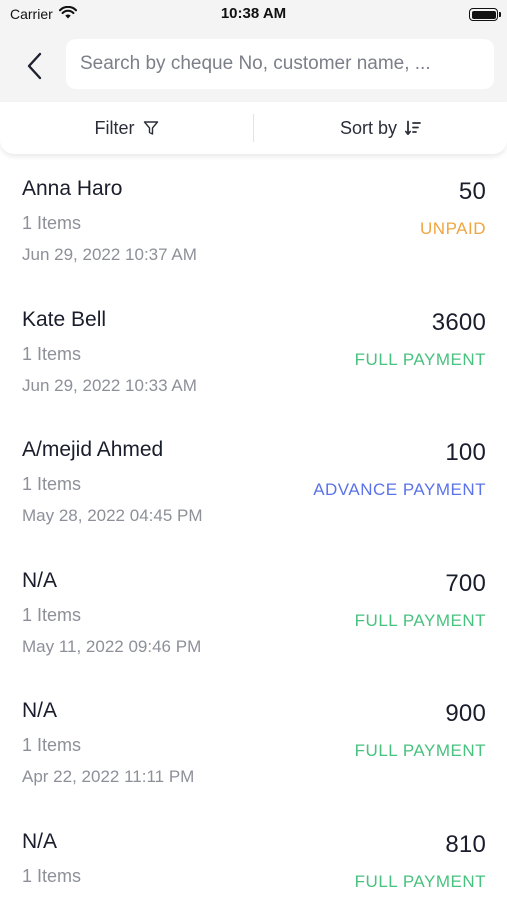  What do you see at coordinates (465, 583) in the screenshot?
I see `order-amount: 700` at bounding box center [465, 583].